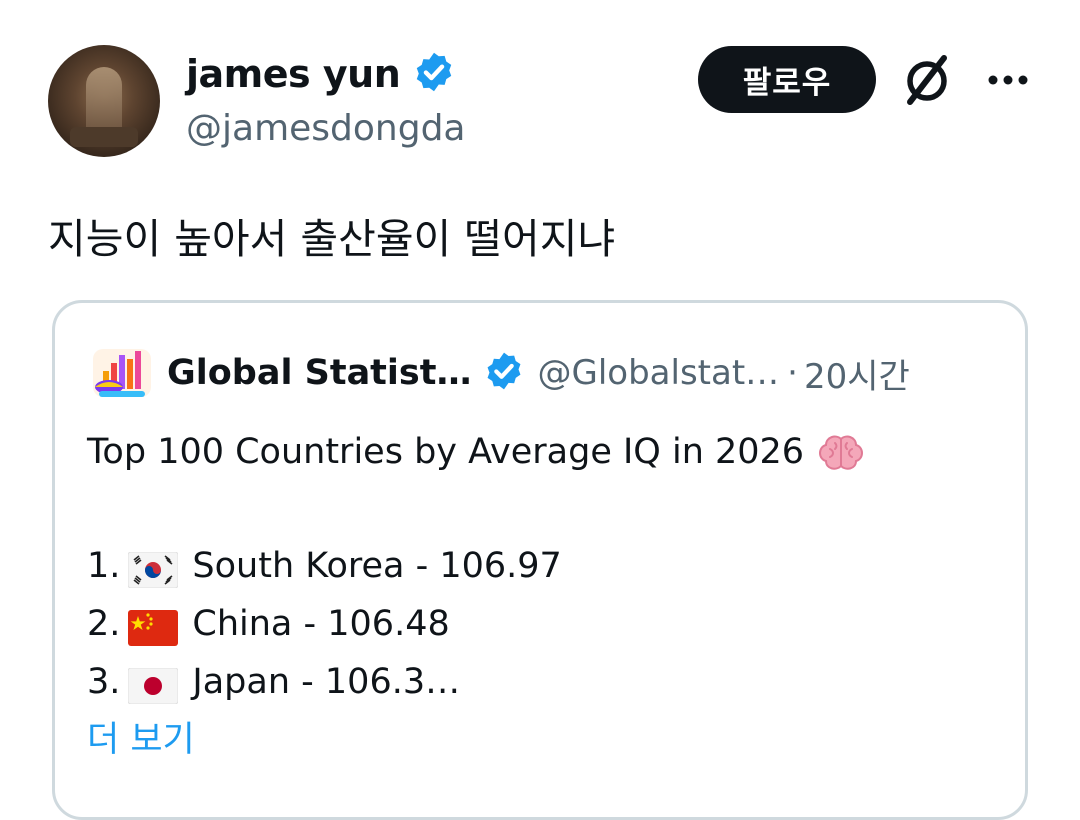 This screenshot has height=820, width=1080. I want to click on quote-title: Top 100 Countries by Average IQ in 2026, so click(446, 452).